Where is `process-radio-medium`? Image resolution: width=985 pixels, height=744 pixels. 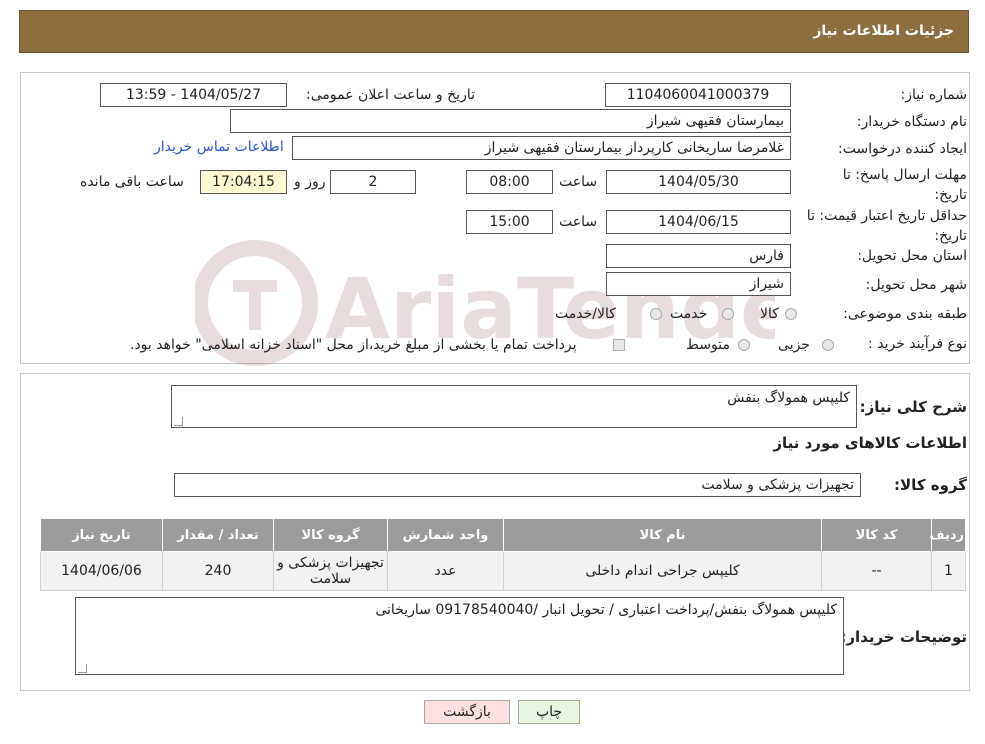
process-radio-medium is located at coordinates (744, 345).